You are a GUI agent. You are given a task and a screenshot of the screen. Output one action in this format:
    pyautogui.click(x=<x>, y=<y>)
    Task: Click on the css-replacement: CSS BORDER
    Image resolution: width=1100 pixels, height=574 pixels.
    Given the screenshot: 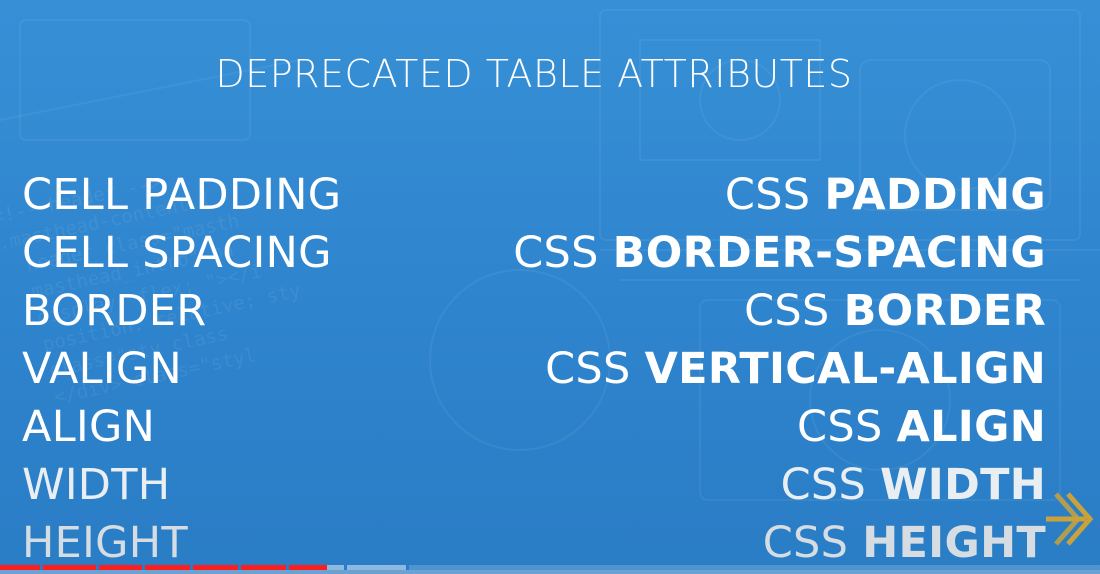 What is the action you would take?
    pyautogui.click(x=779, y=311)
    